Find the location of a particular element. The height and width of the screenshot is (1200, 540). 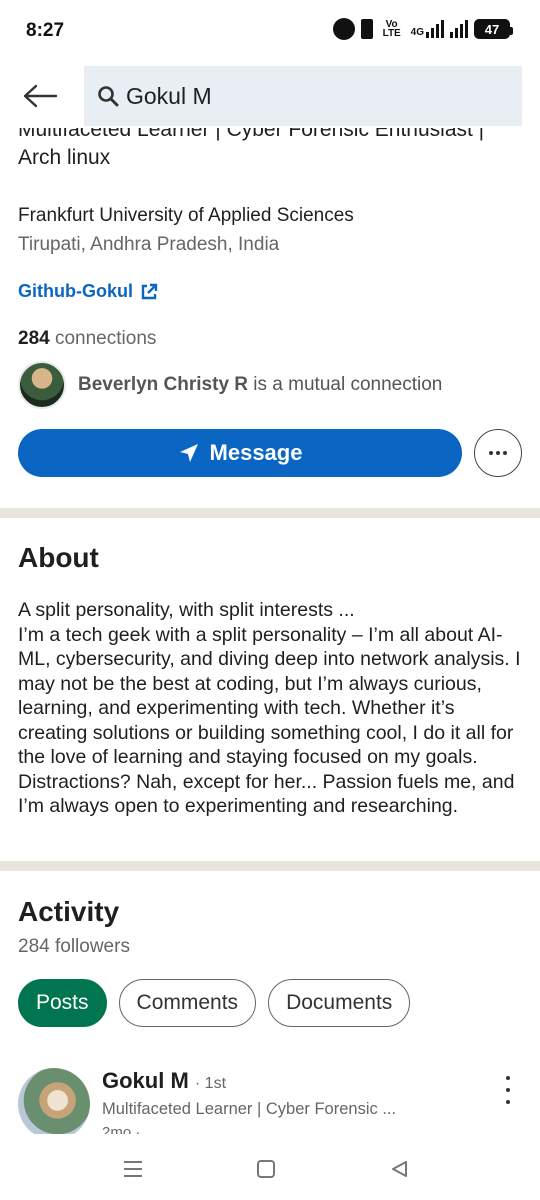

search-input: Gokul M is located at coordinates (303, 96).